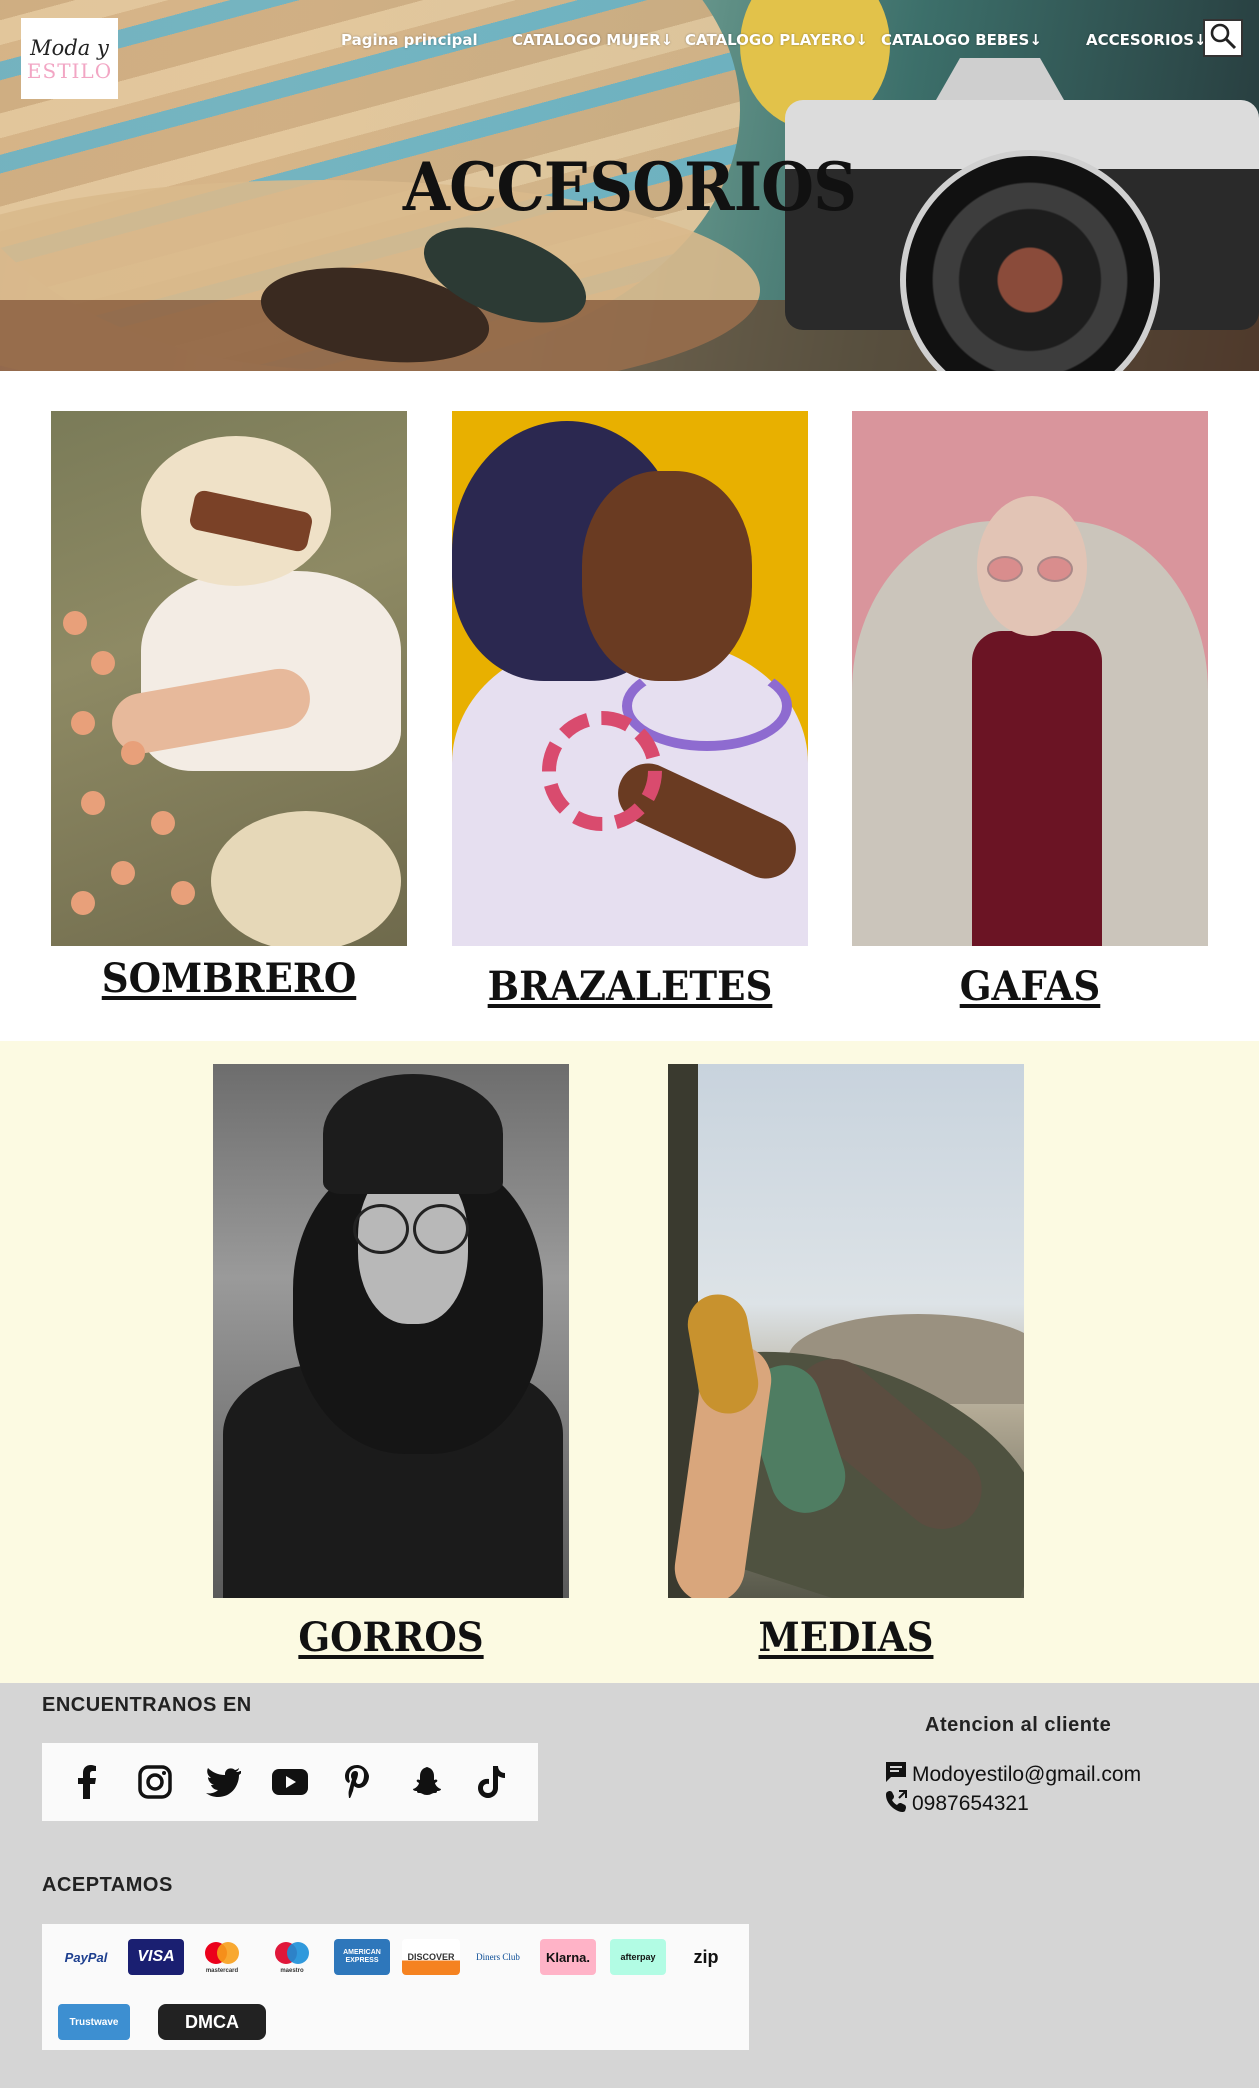 Image resolution: width=1259 pixels, height=2095 pixels. I want to click on dmca-badge: DMCA, so click(212, 2022).